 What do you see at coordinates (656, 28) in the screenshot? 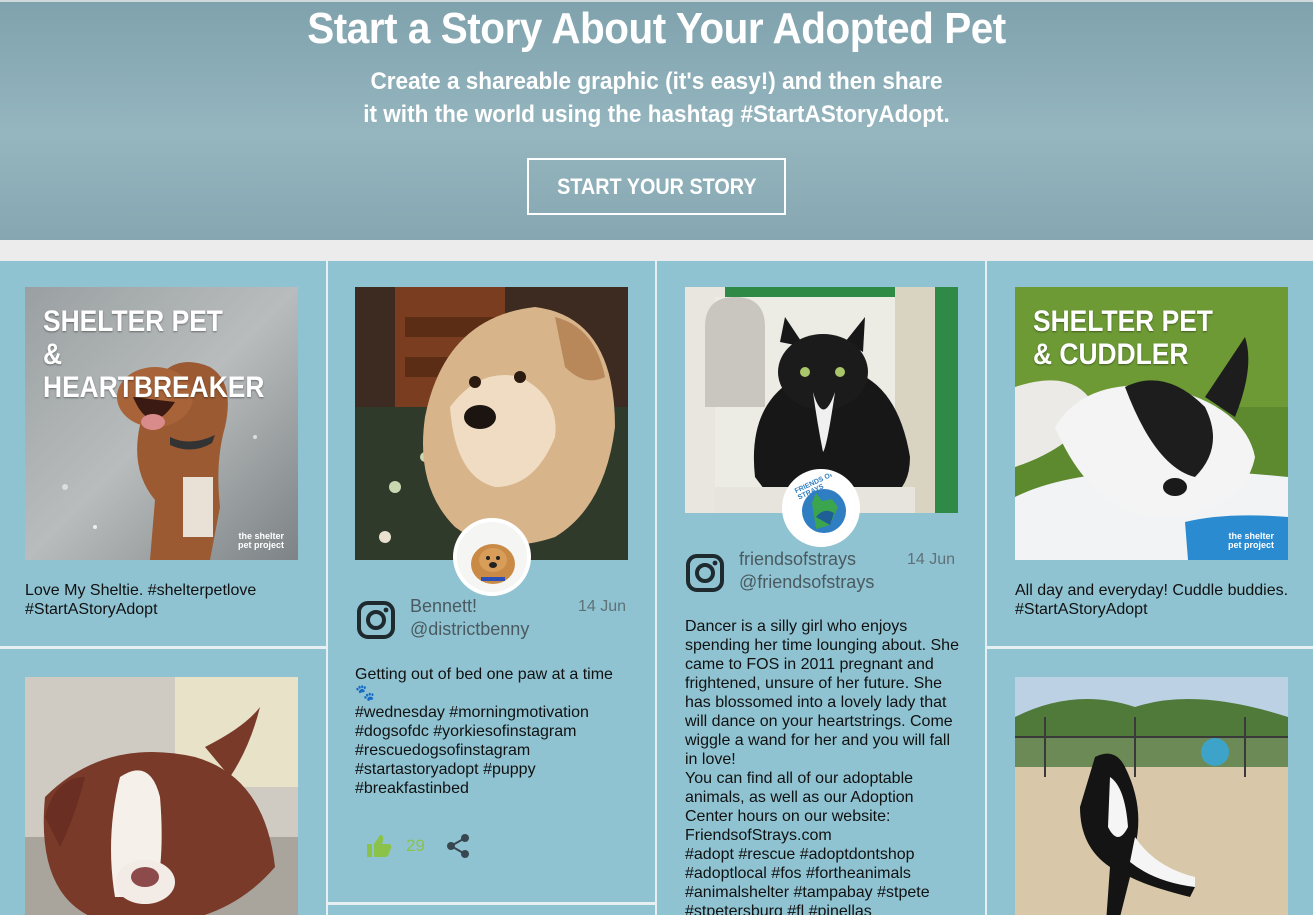
I see `hero-title: Start a Story About Your Adopted Pet` at bounding box center [656, 28].